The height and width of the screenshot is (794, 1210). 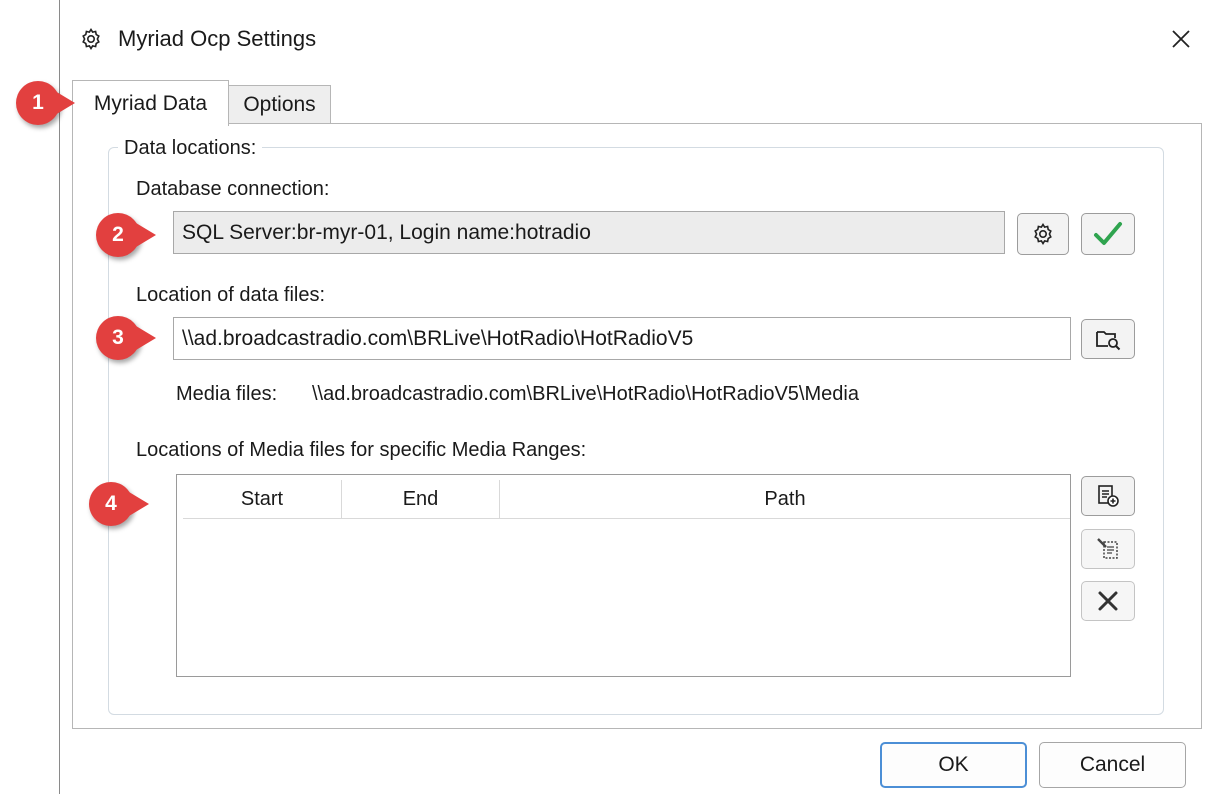 I want to click on table-header: Start End Path, so click(x=626, y=499).